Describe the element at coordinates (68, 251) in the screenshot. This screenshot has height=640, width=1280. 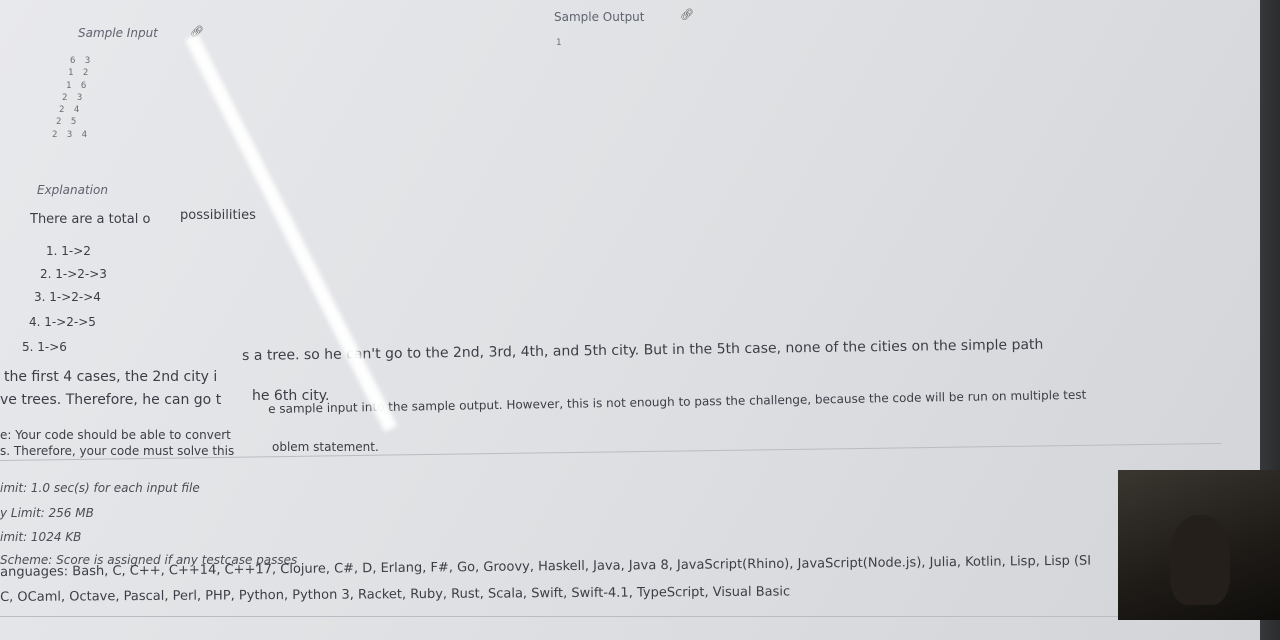
I see `list-item: 1. 1->2` at that location.